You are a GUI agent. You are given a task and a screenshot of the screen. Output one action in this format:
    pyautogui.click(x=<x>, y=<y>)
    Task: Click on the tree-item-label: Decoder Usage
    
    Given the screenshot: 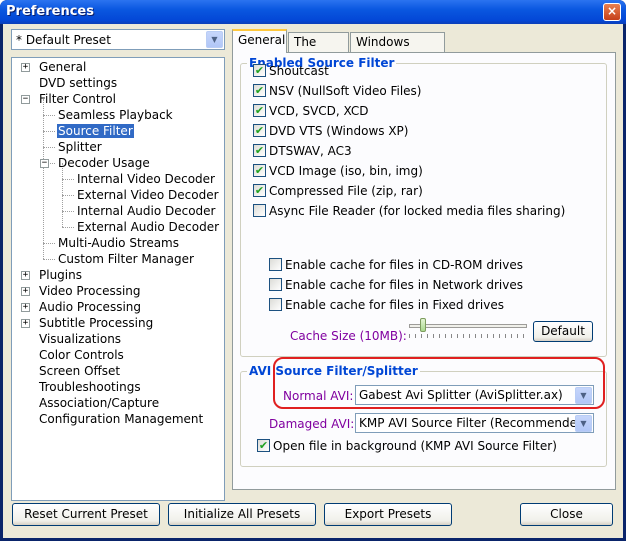 What is the action you would take?
    pyautogui.click(x=104, y=163)
    